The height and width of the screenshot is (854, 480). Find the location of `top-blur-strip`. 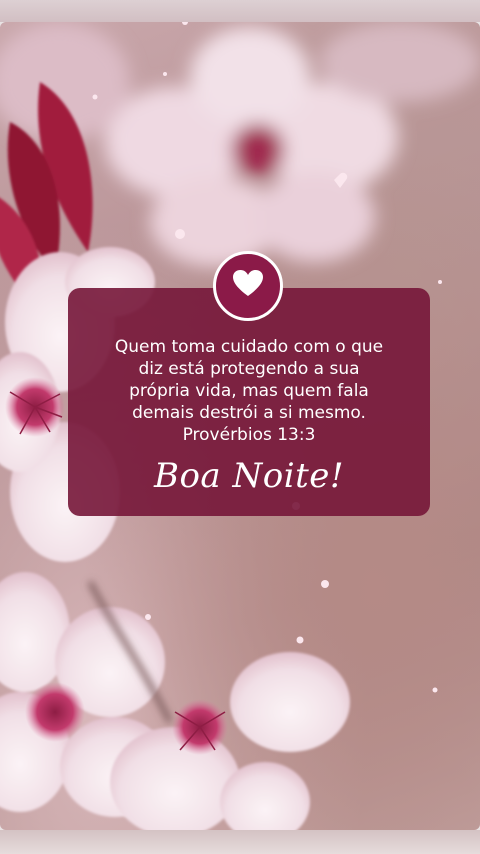

top-blur-strip is located at coordinates (240, 11).